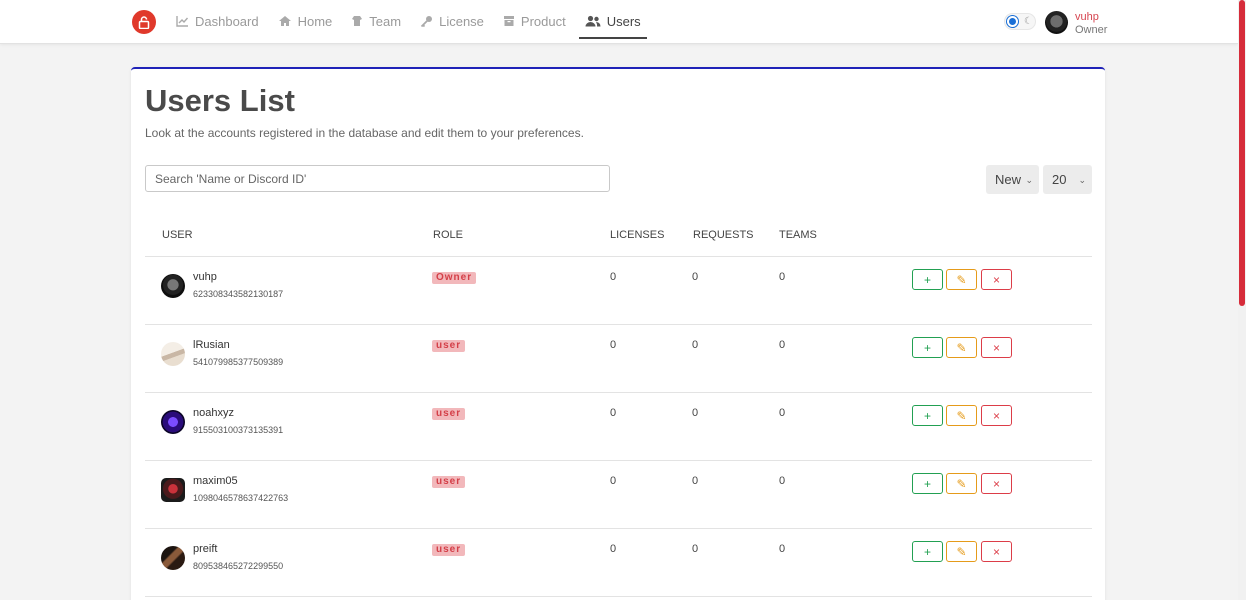  What do you see at coordinates (238, 362) in the screenshot?
I see `user-id: 541079985377509389` at bounding box center [238, 362].